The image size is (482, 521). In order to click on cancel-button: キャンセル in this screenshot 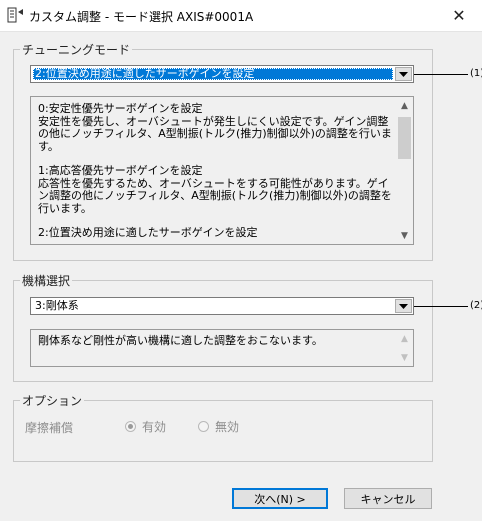, I will do `click(388, 498)`.